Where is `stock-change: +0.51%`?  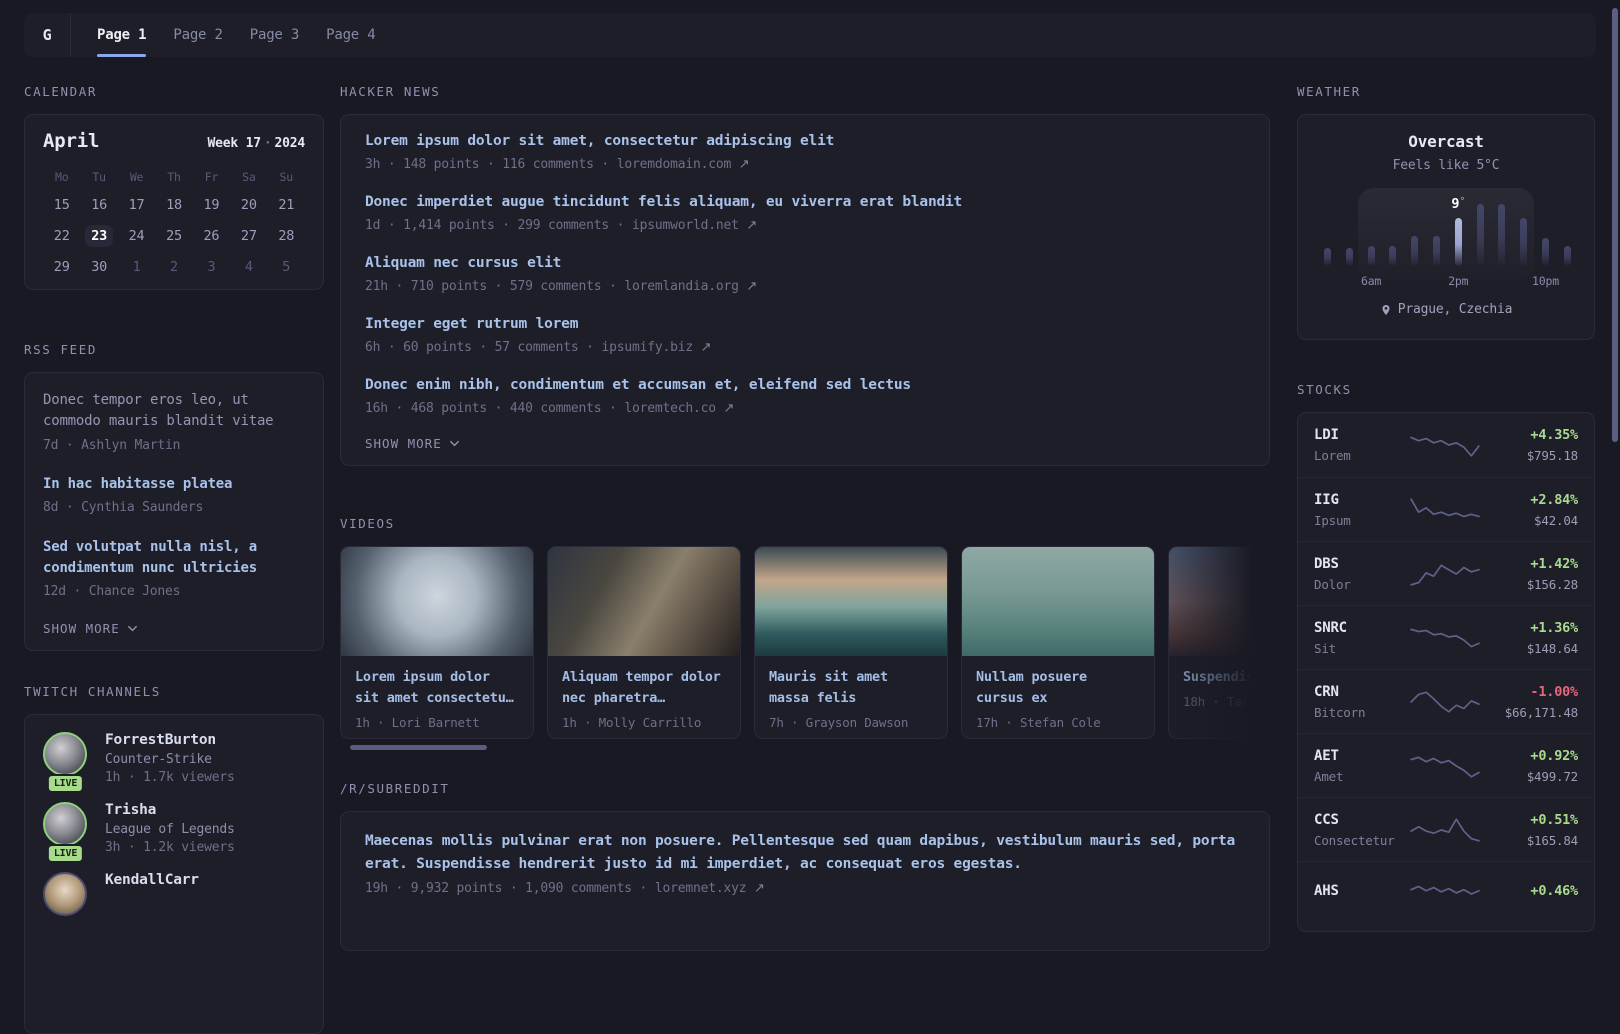
stock-change: +0.51% is located at coordinates (1554, 819).